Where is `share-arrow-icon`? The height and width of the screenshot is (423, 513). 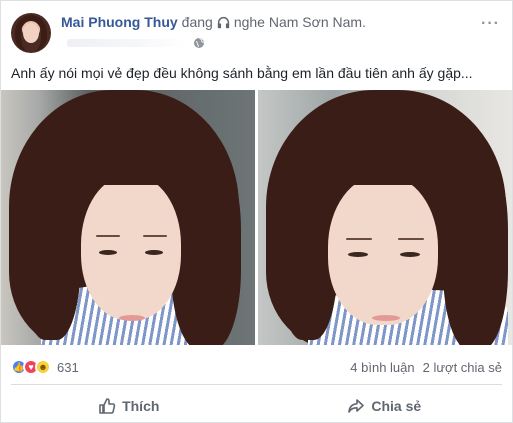 share-arrow-icon is located at coordinates (356, 406).